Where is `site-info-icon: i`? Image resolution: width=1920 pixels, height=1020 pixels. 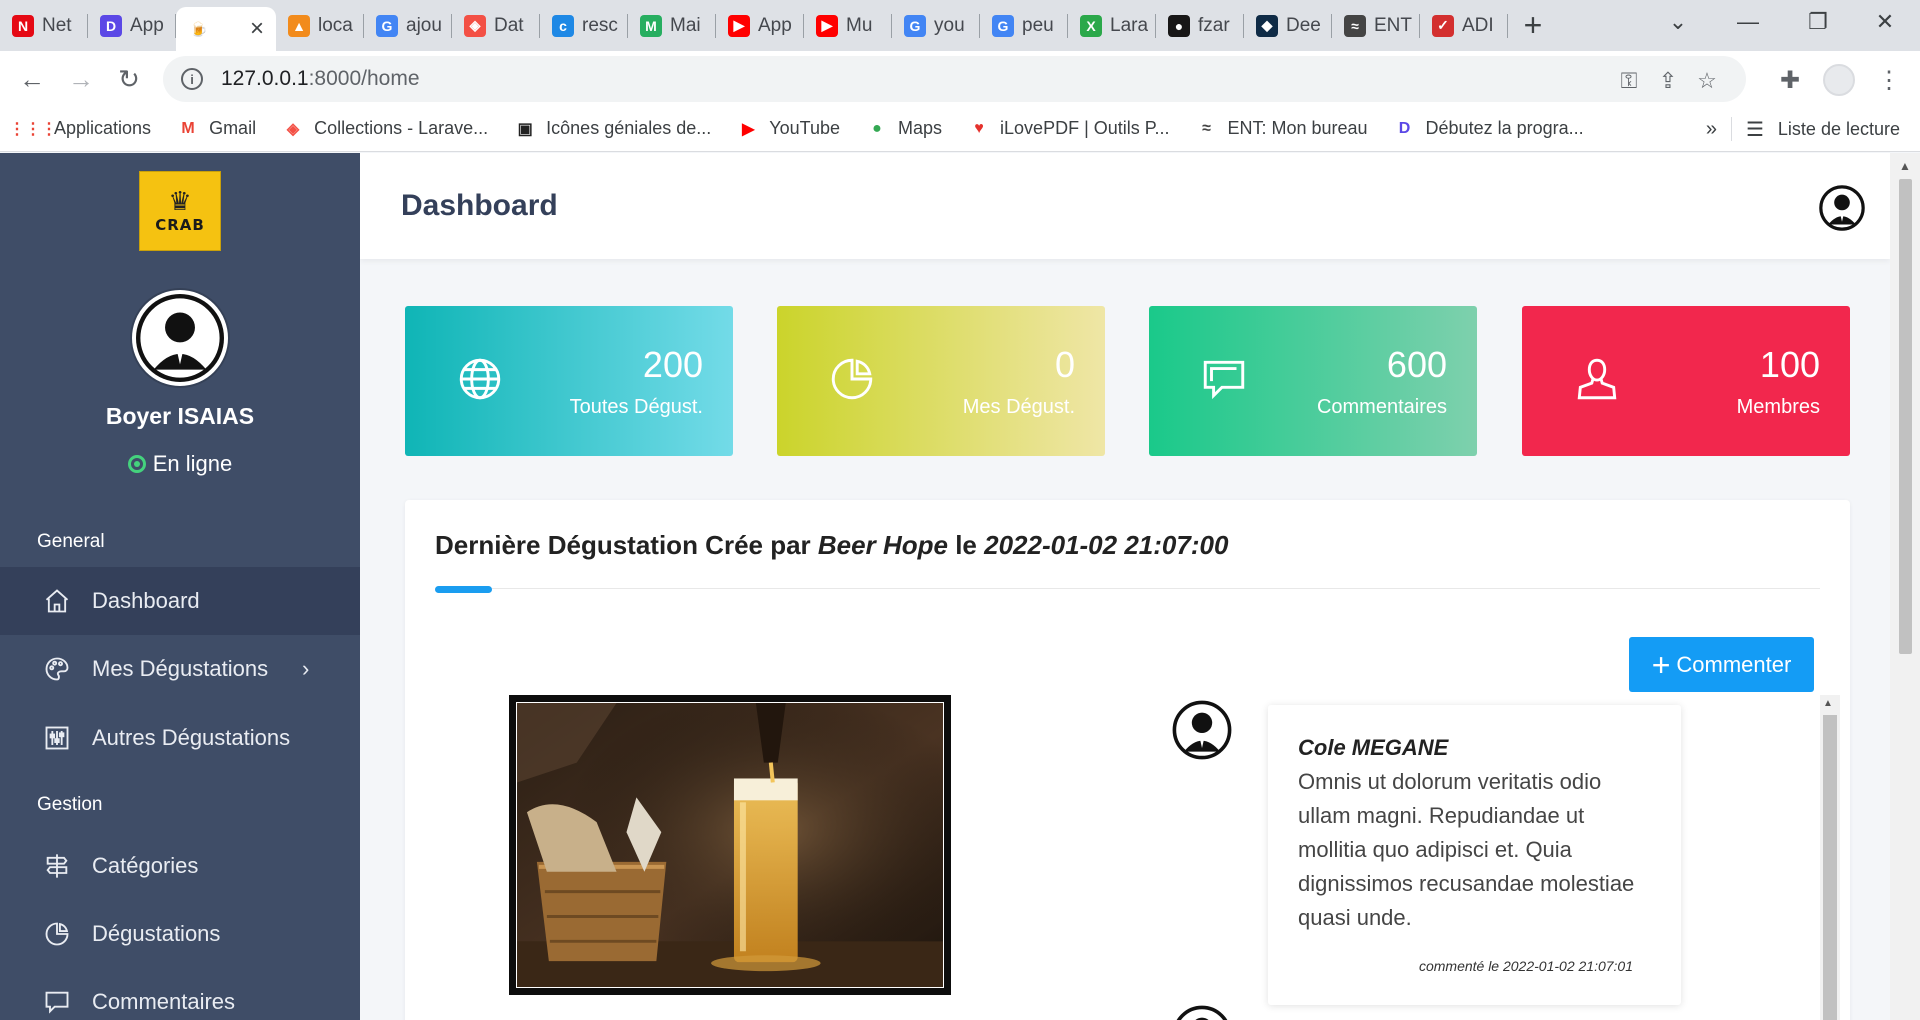 site-info-icon: i is located at coordinates (192, 79).